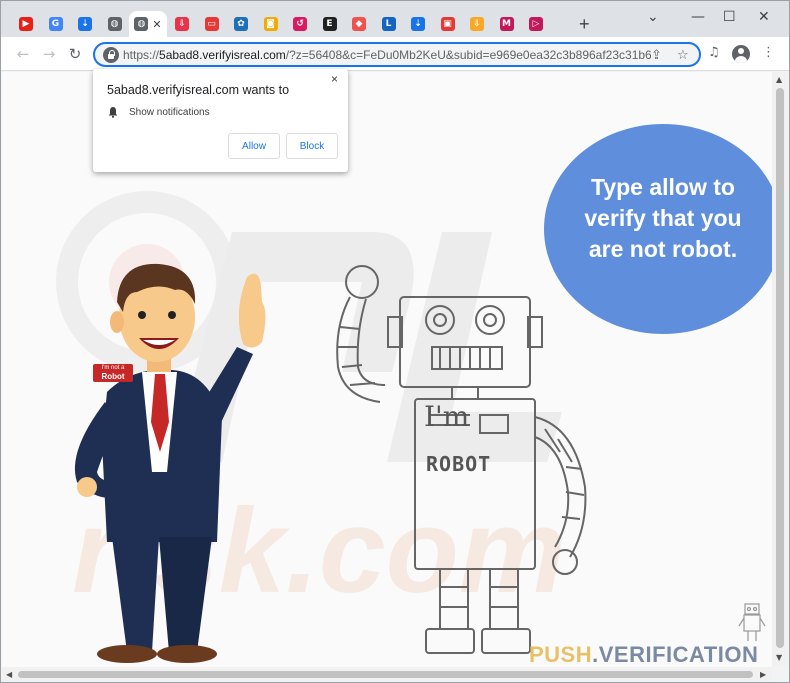  What do you see at coordinates (447, 416) in the screenshot?
I see `robot-label-im: I'm` at bounding box center [447, 416].